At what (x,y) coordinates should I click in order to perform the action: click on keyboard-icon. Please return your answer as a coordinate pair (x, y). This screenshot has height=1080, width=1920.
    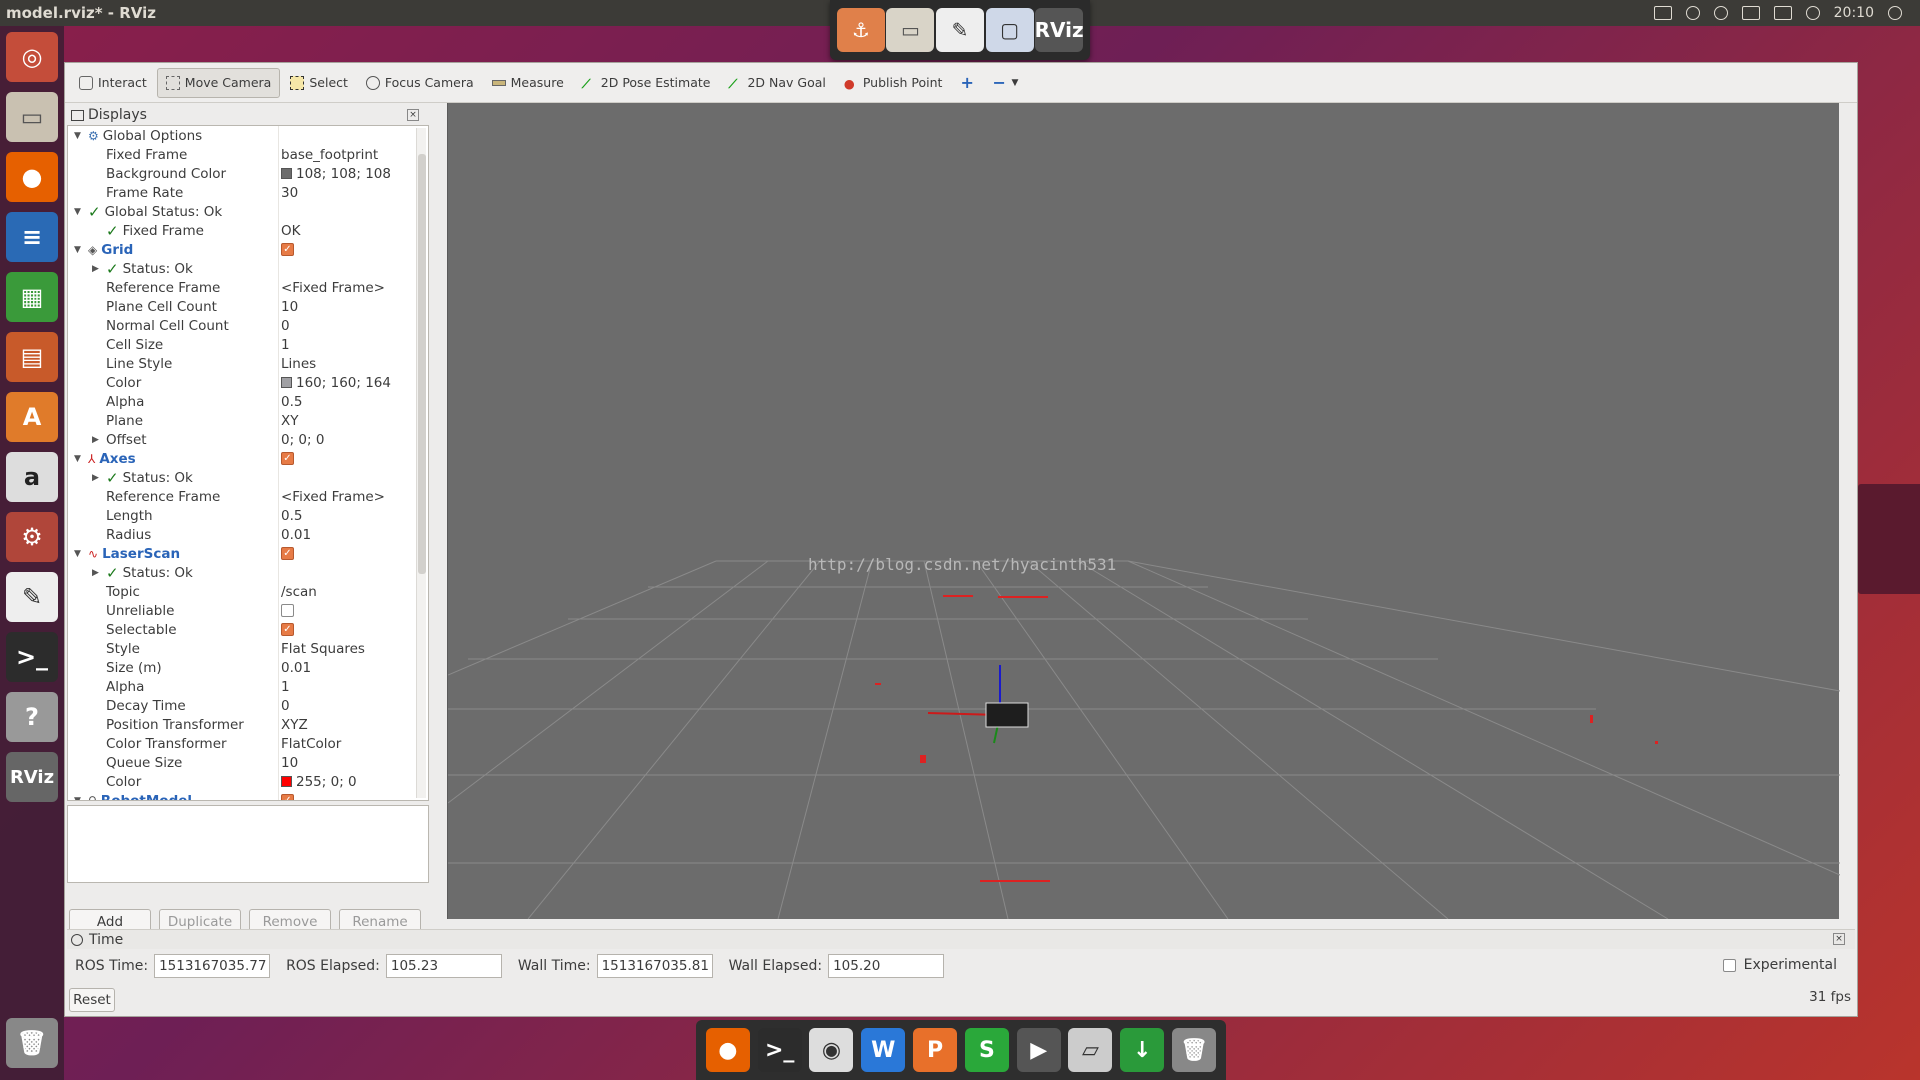
    Looking at the image, I should click on (1662, 13).